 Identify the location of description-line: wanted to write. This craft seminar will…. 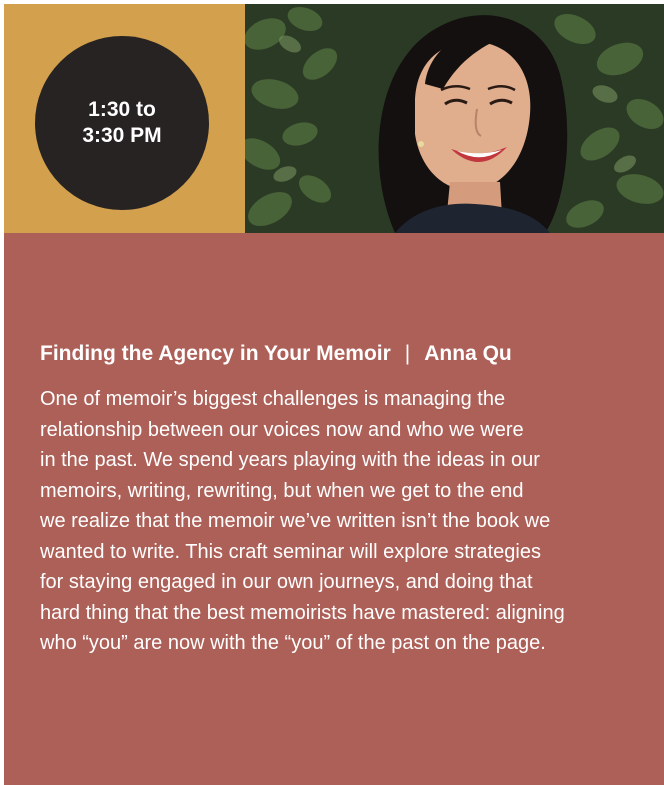
(290, 551).